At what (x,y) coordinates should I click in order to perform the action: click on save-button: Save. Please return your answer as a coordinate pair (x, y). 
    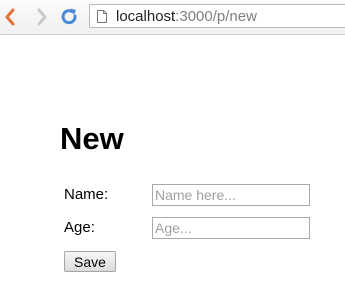
    Looking at the image, I should click on (90, 261).